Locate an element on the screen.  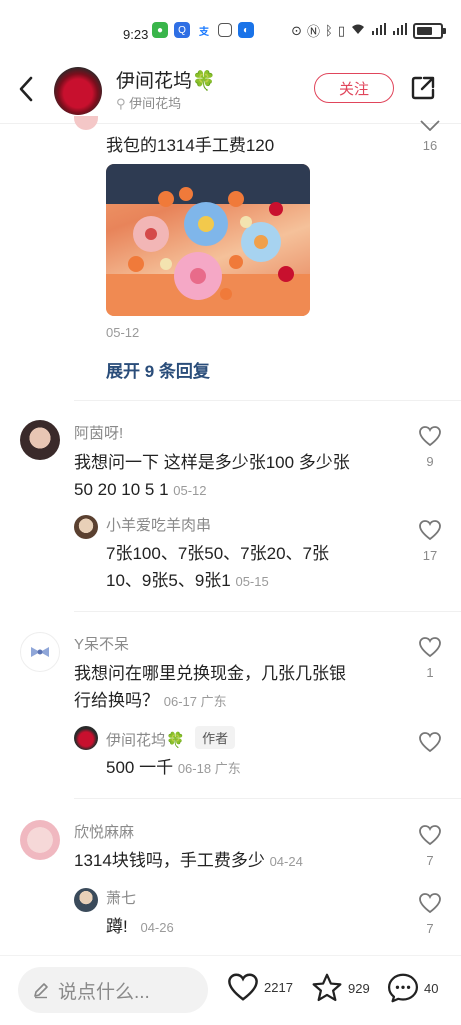
reply-like: 17 is located at coordinates (430, 541).